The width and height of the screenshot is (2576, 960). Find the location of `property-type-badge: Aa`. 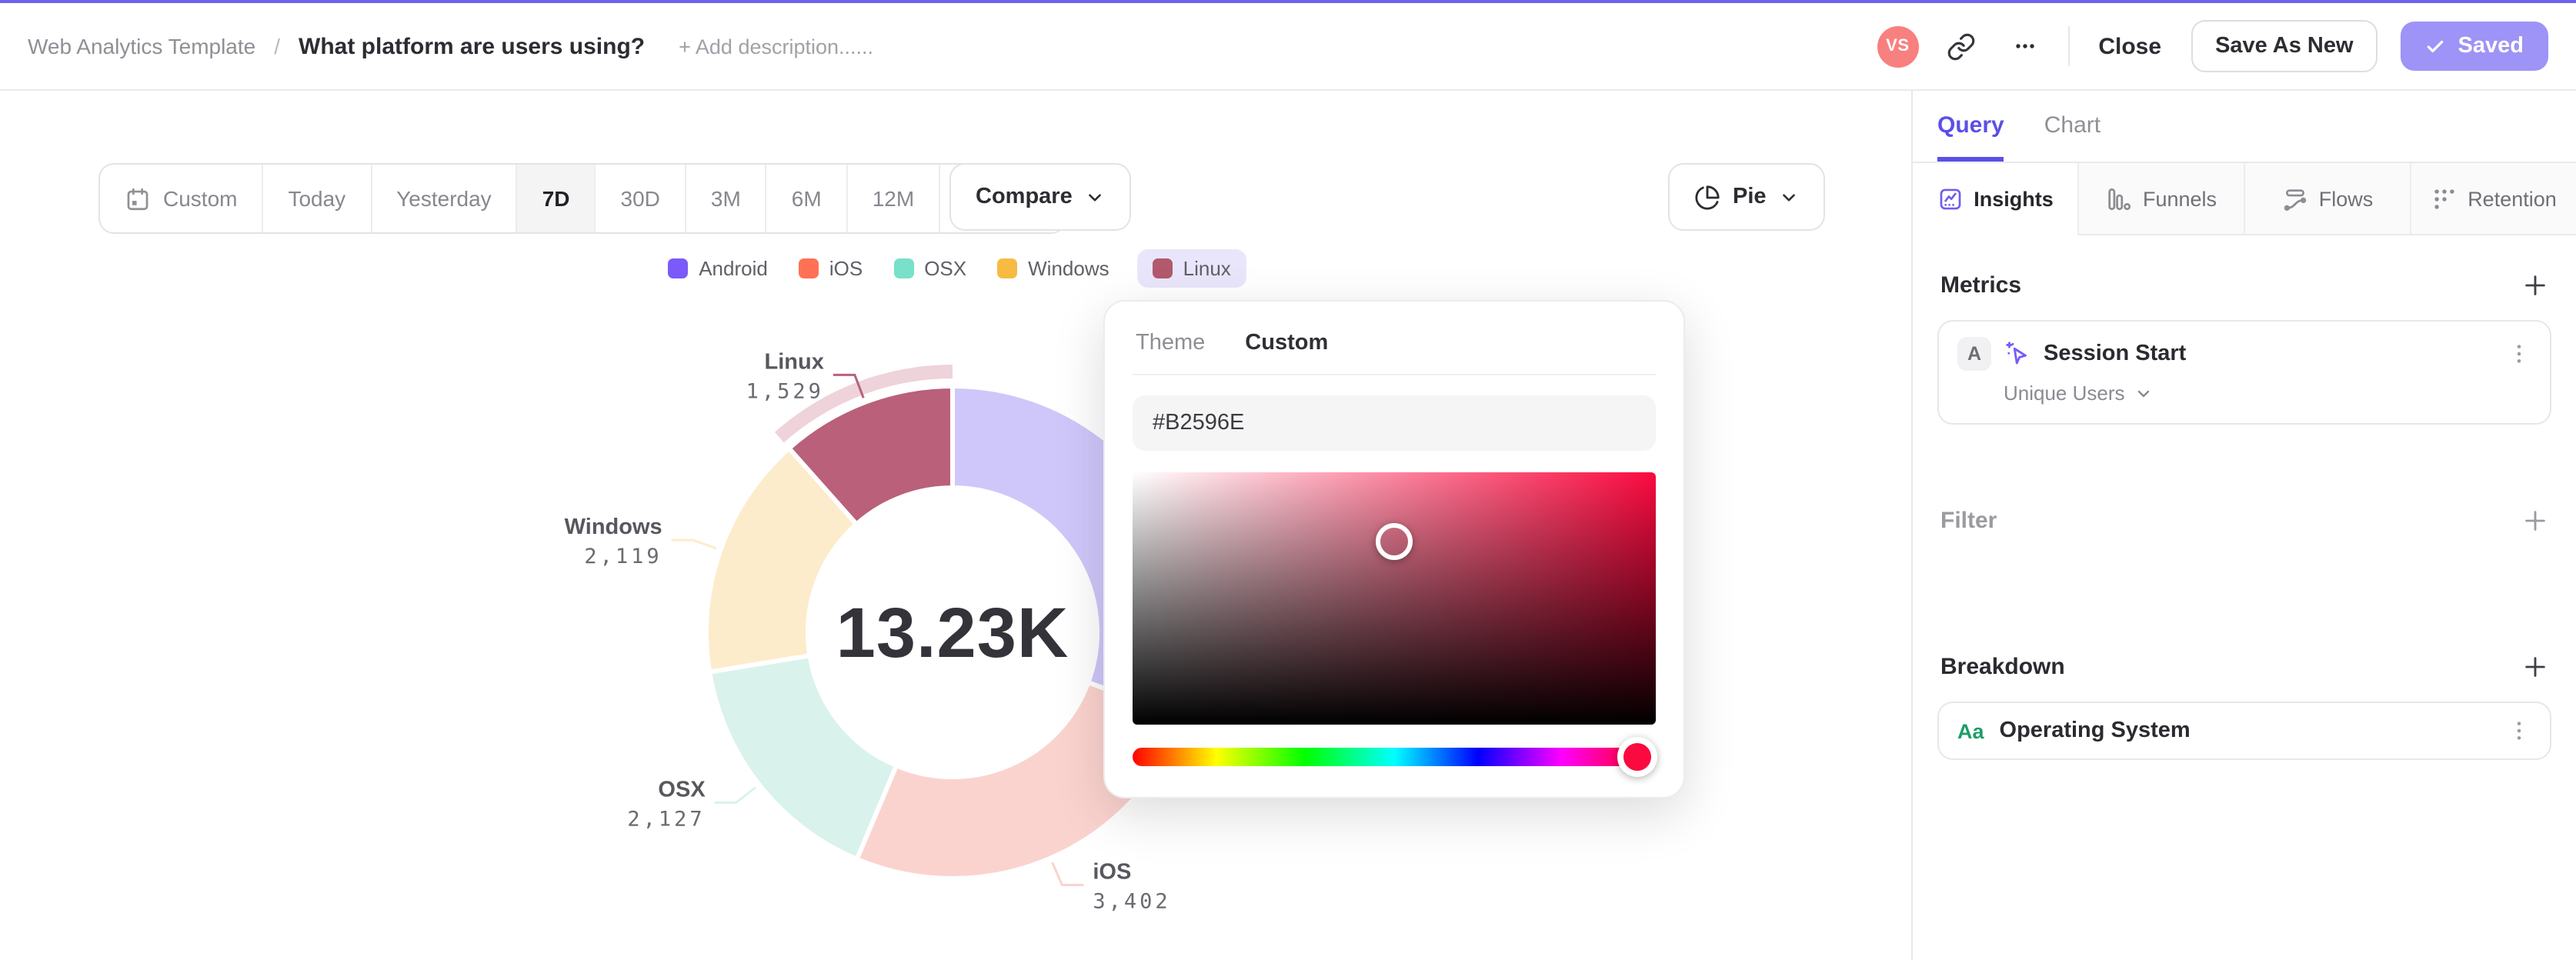

property-type-badge: Aa is located at coordinates (1970, 730).